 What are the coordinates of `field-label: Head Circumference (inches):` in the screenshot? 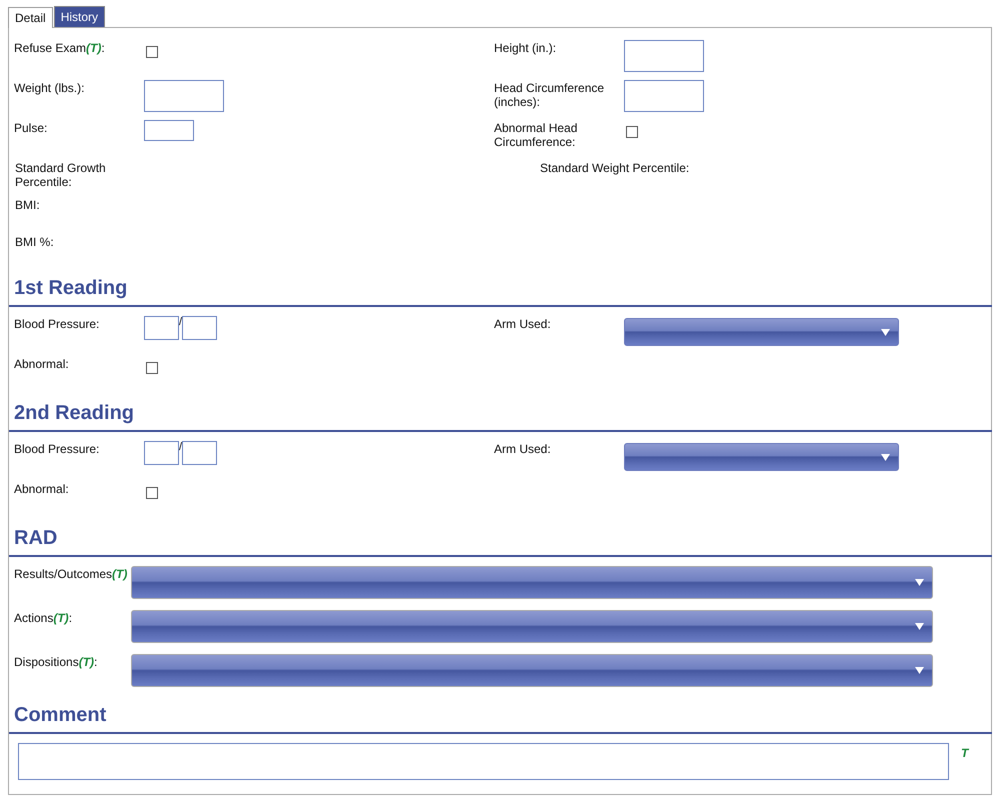 It's located at (550, 94).